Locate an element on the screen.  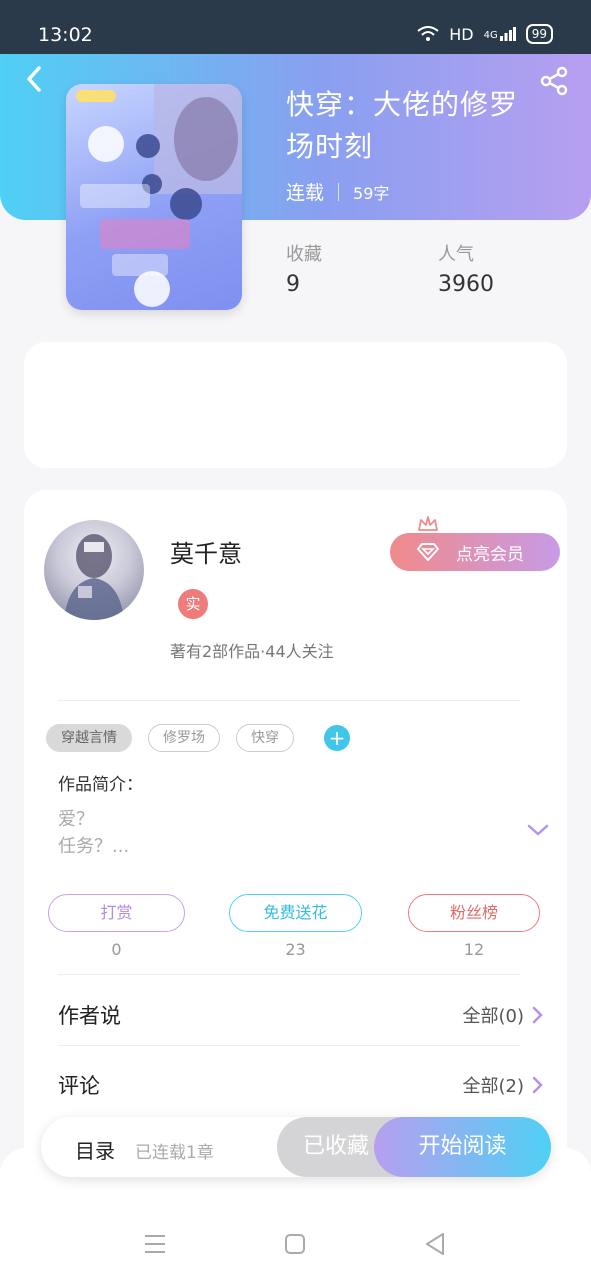
author-says-label: 作者说 is located at coordinates (89, 1016).